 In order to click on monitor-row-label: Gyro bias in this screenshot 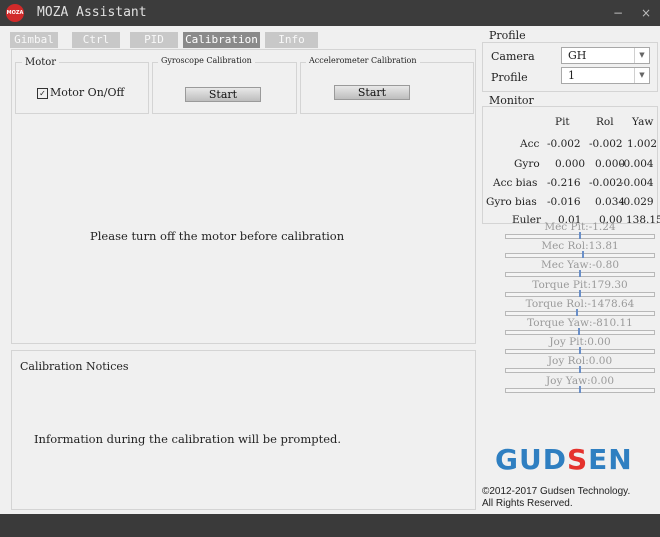, I will do `click(511, 202)`.